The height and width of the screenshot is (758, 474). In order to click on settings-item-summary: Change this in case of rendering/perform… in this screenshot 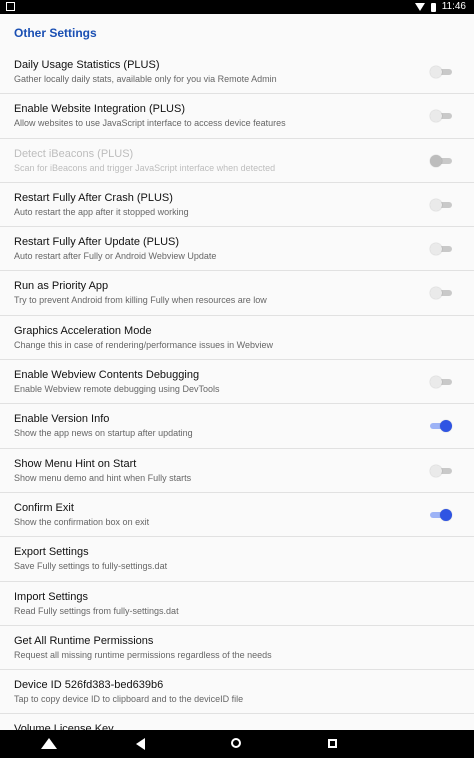, I will do `click(143, 344)`.